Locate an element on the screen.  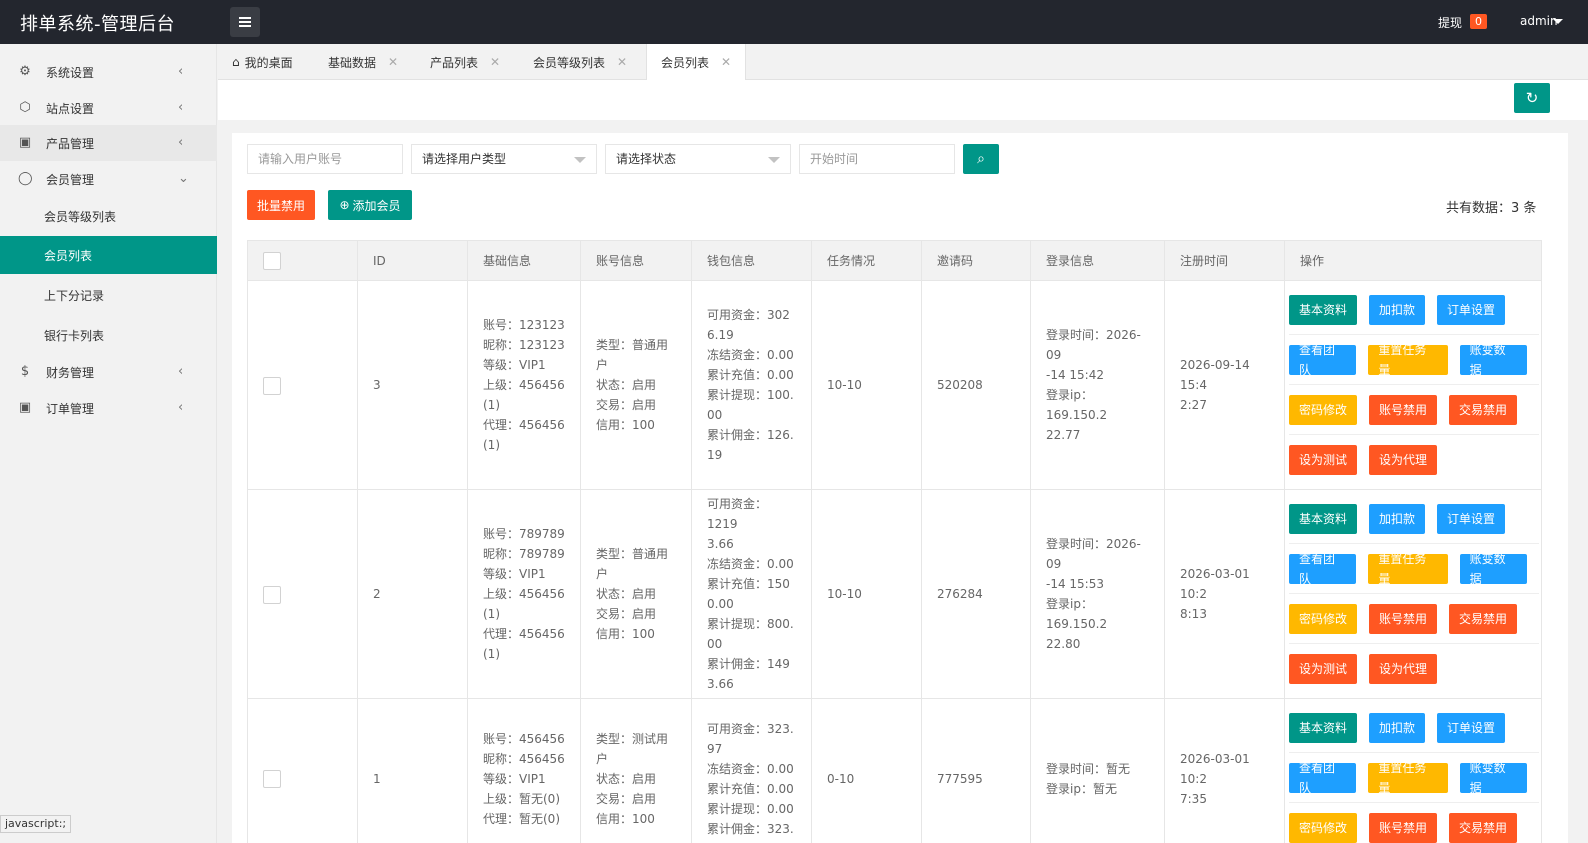
info-line: 累计充值：0.00 is located at coordinates (750, 375).